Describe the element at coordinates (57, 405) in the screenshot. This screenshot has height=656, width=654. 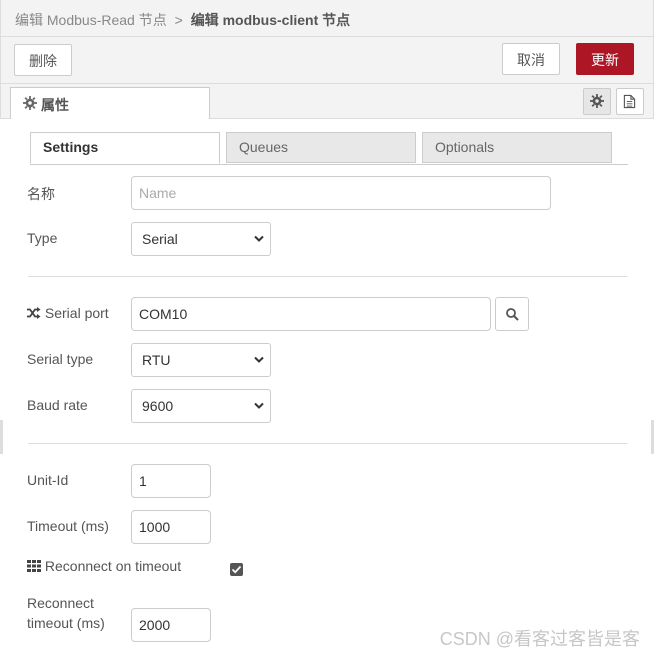
I see `baud-rate-label: Baud rate` at that location.